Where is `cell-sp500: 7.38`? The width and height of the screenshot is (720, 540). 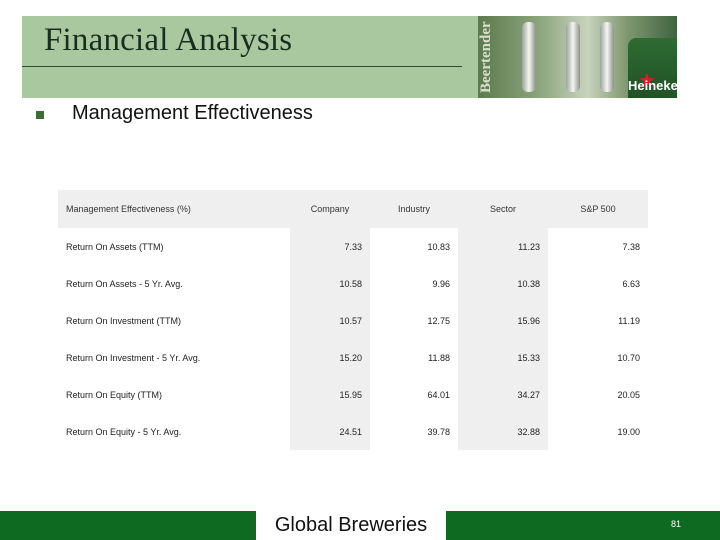
cell-sp500: 7.38 is located at coordinates (631, 246).